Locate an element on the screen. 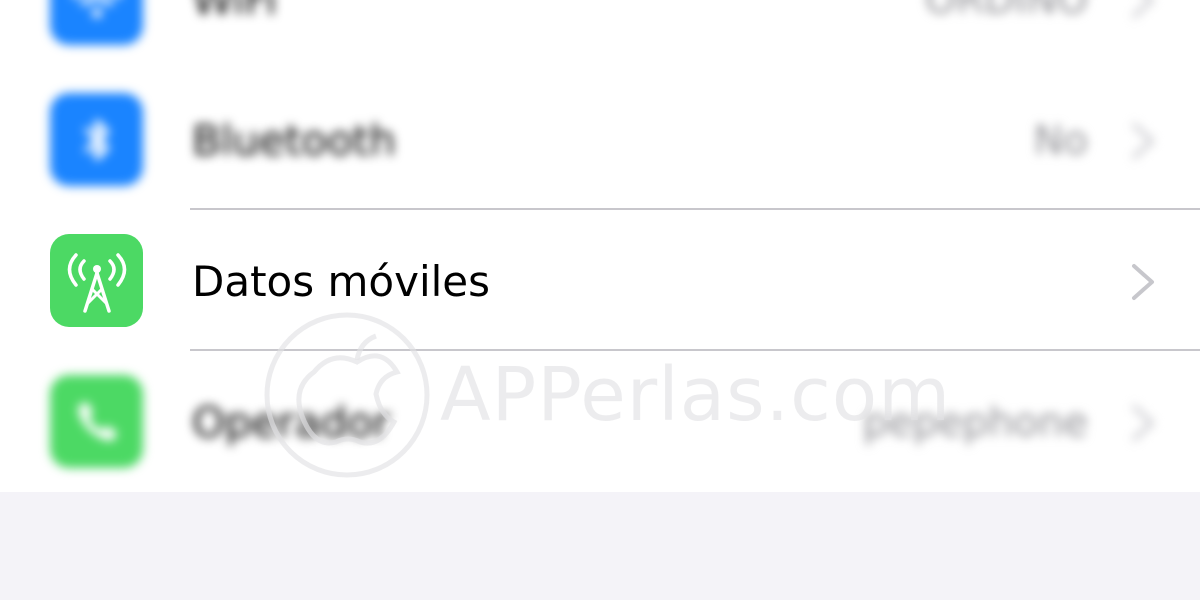  carrier-label: Operador is located at coordinates (291, 422).